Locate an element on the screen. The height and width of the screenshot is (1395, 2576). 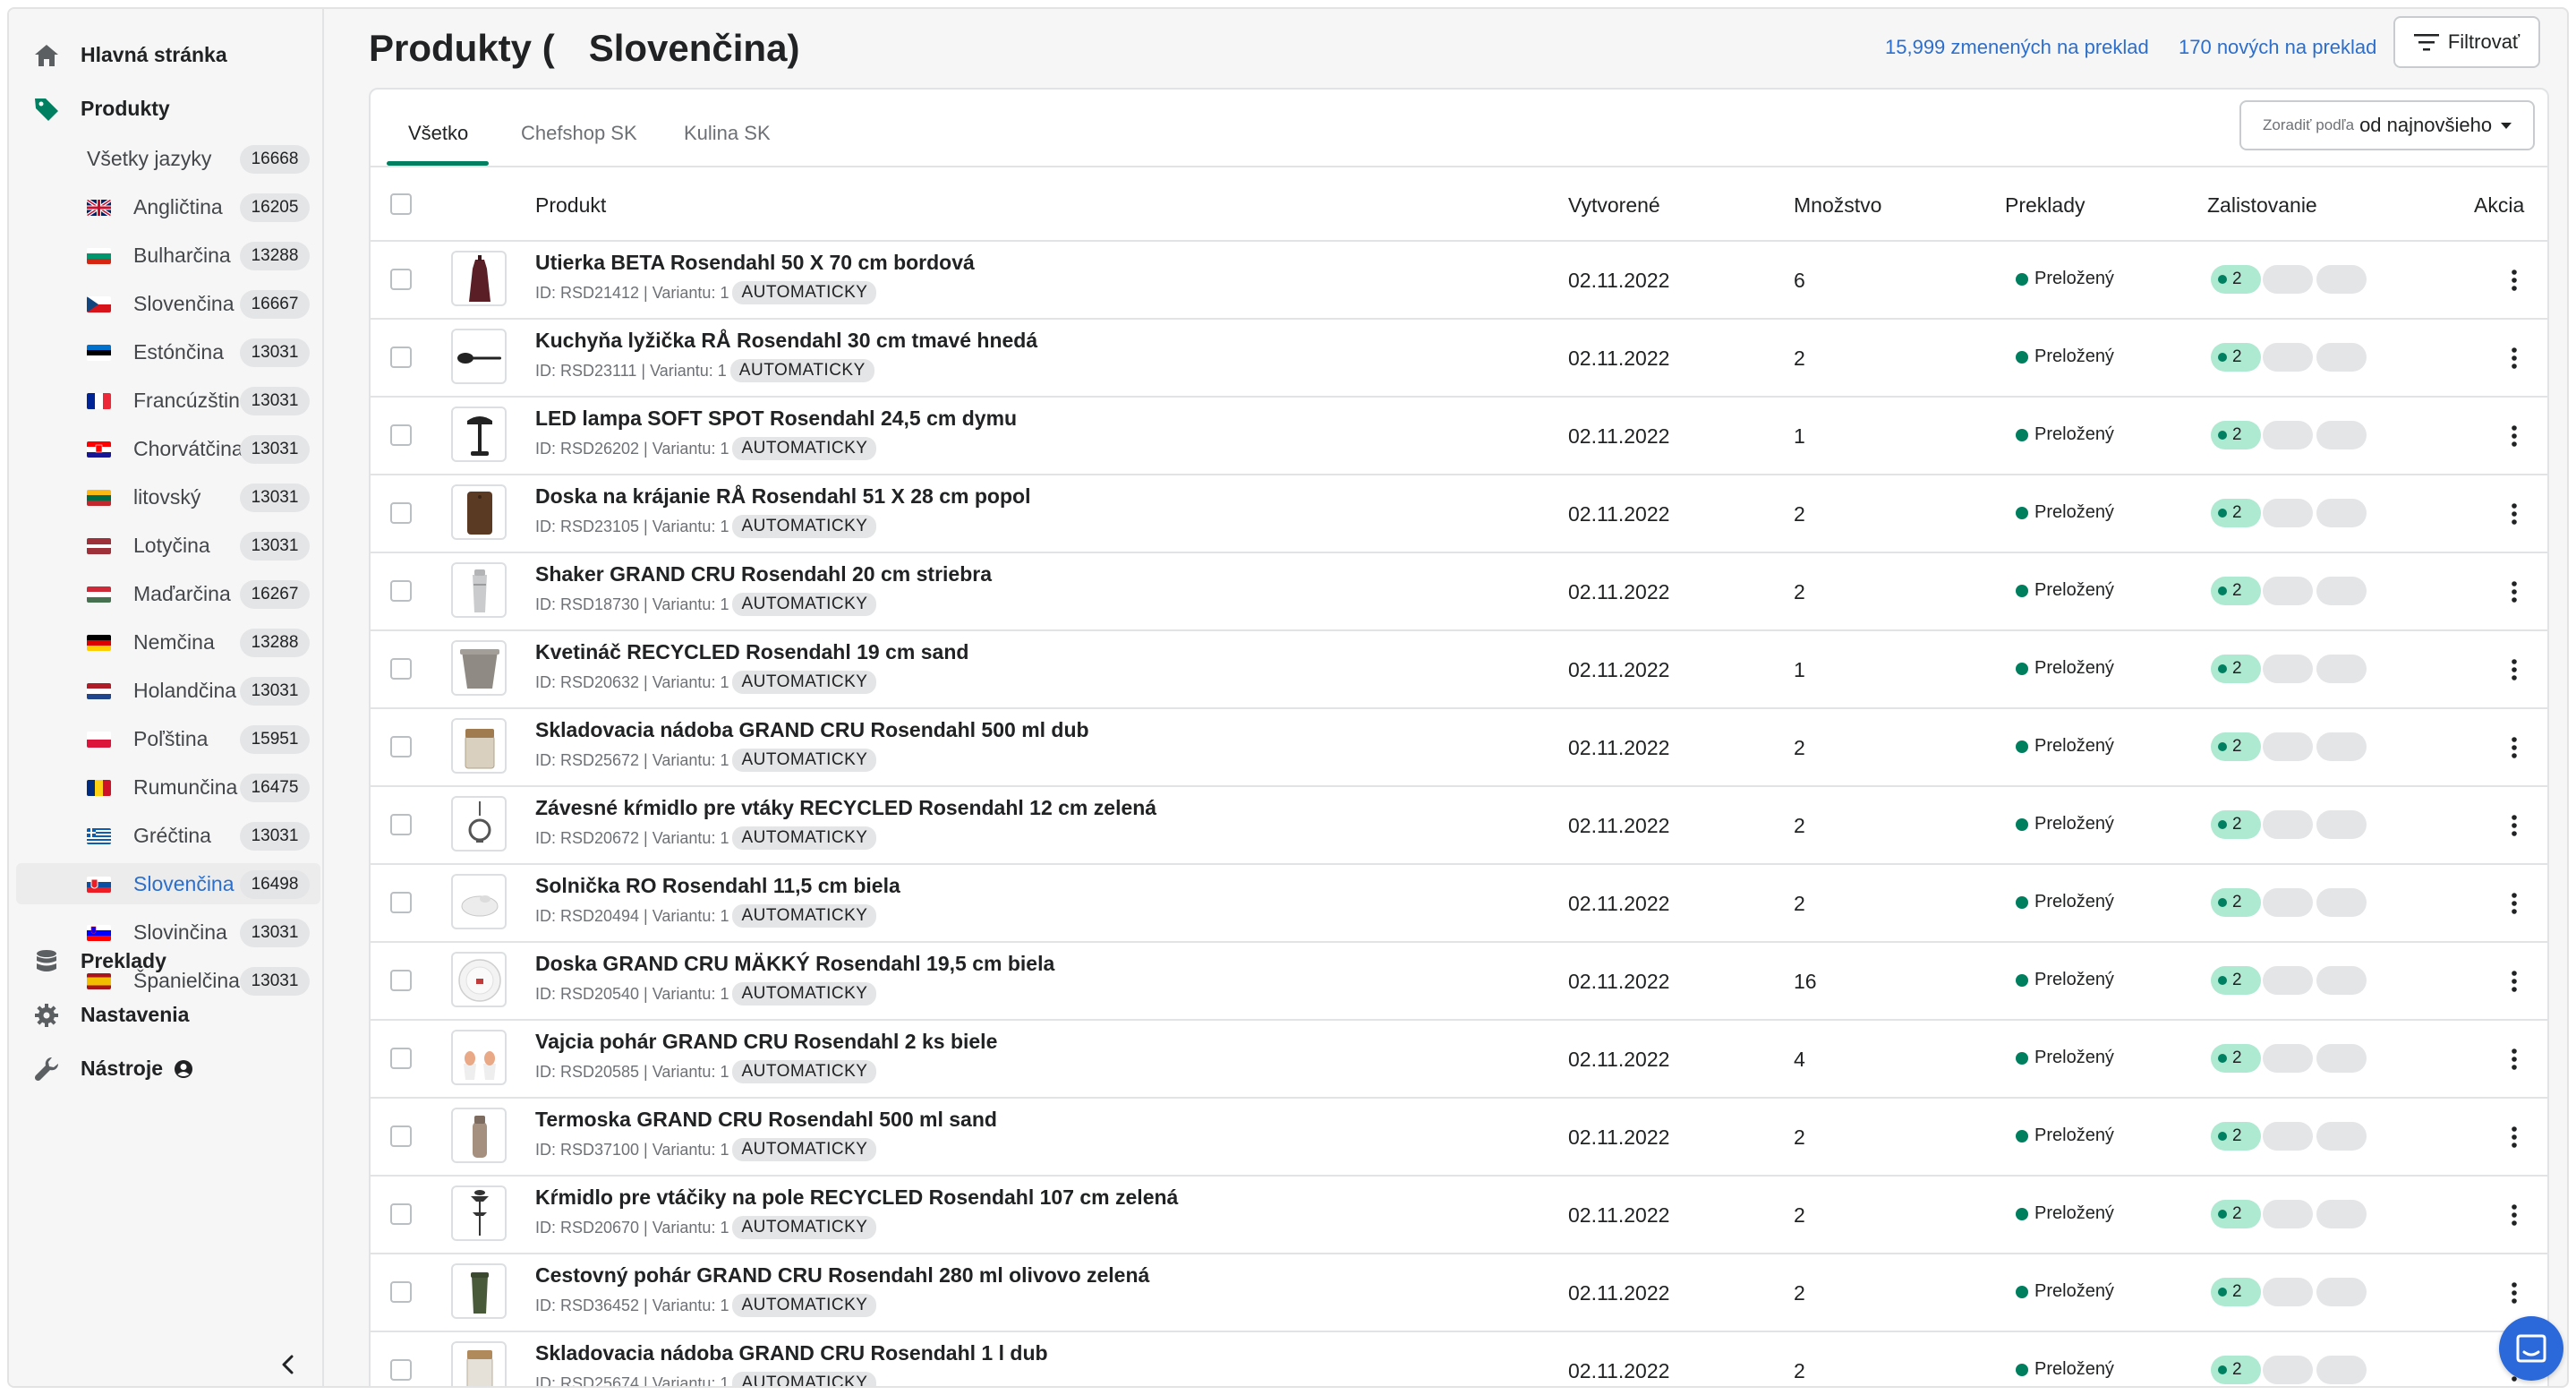
nav-tools: Nástroje is located at coordinates (166, 1068).